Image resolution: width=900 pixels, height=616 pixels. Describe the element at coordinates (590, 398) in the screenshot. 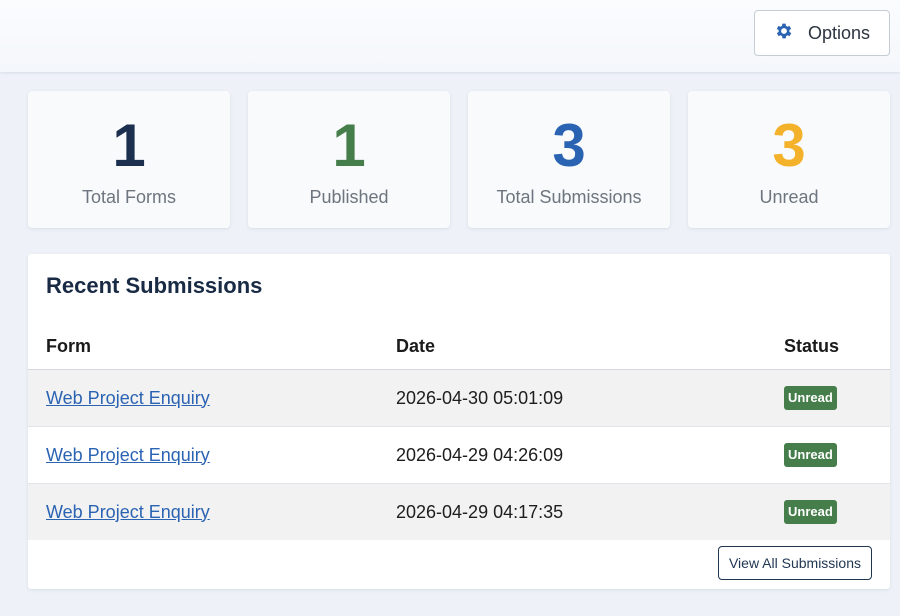

I see `date-cell: 2026-04-30 05:01:09` at that location.